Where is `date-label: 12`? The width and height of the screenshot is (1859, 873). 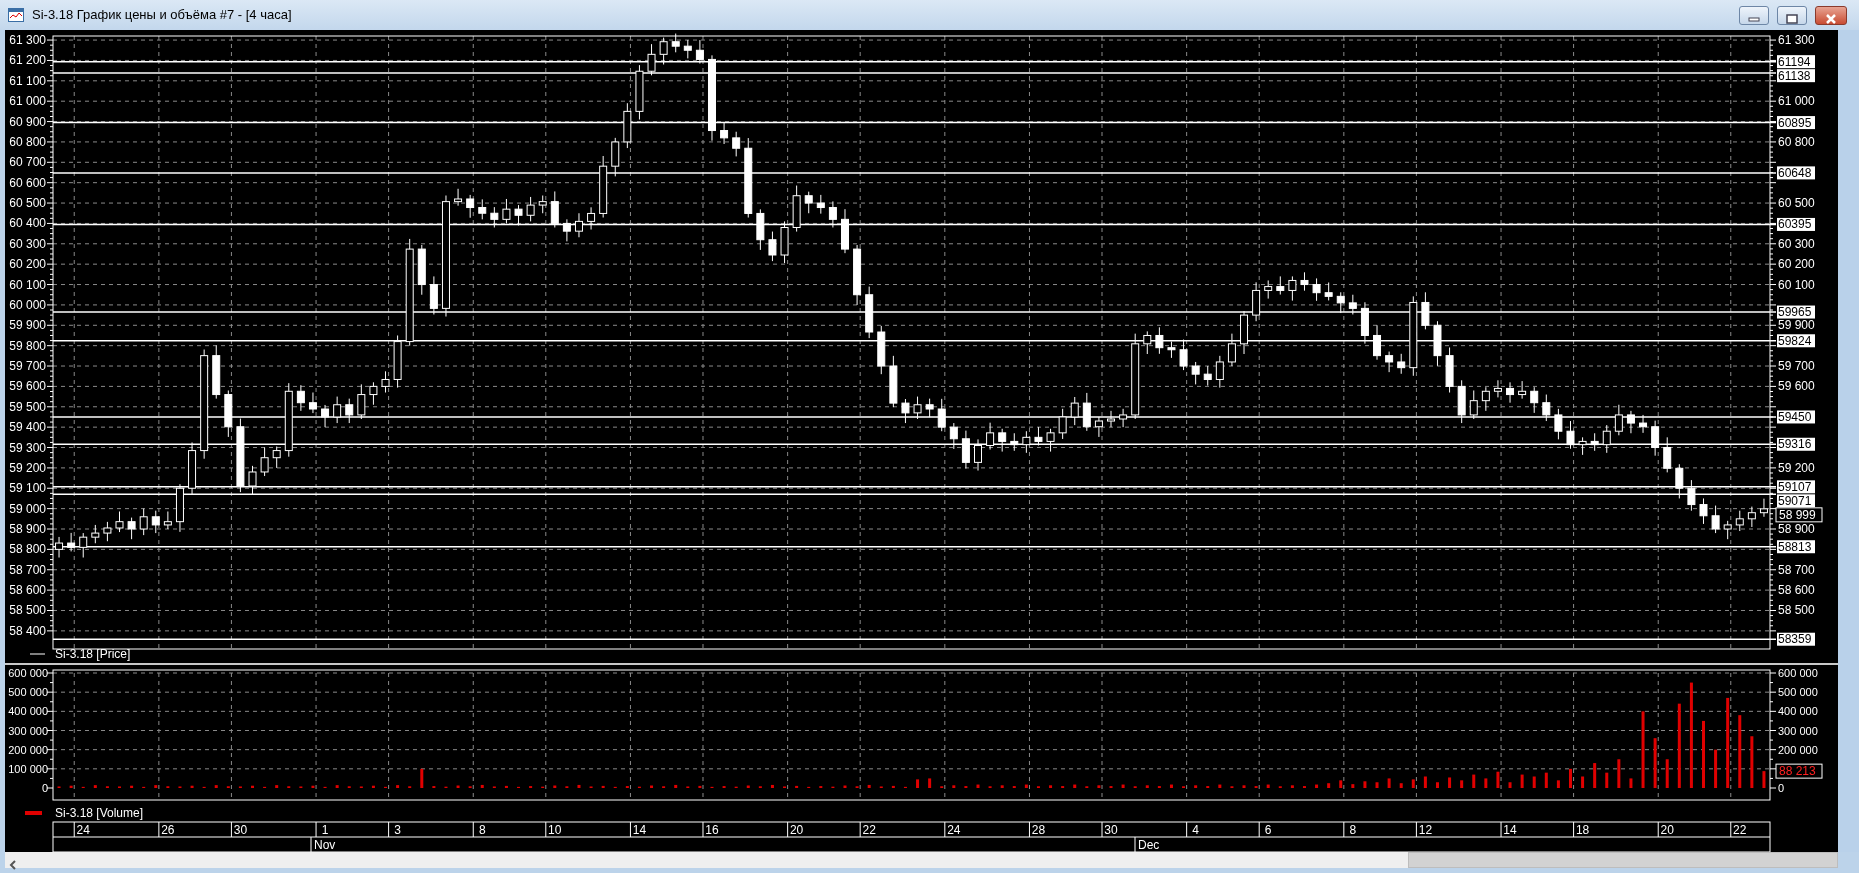
date-label: 12 is located at coordinates (1425, 830).